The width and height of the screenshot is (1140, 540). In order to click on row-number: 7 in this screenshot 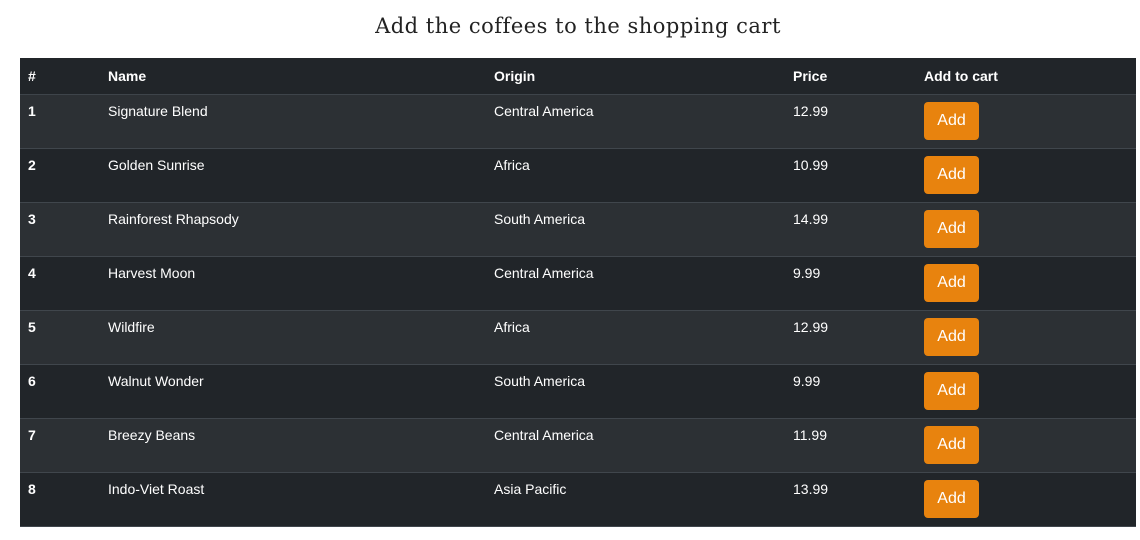, I will do `click(60, 445)`.